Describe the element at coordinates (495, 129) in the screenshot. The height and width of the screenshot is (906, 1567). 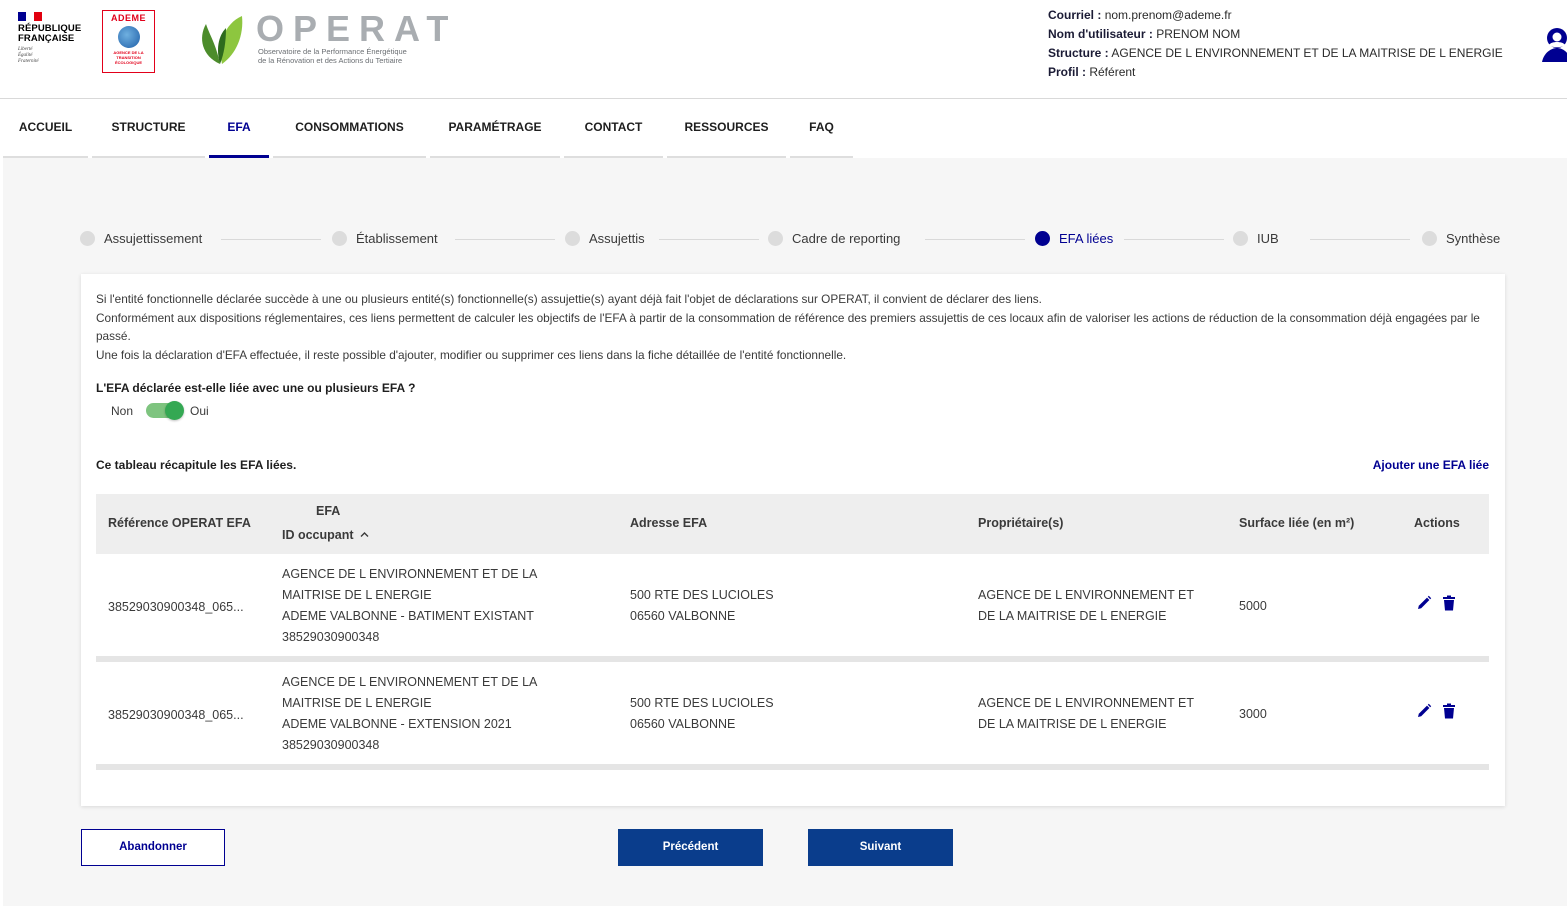
I see `nav-parametrage: PARAMÉTRAGE` at that location.